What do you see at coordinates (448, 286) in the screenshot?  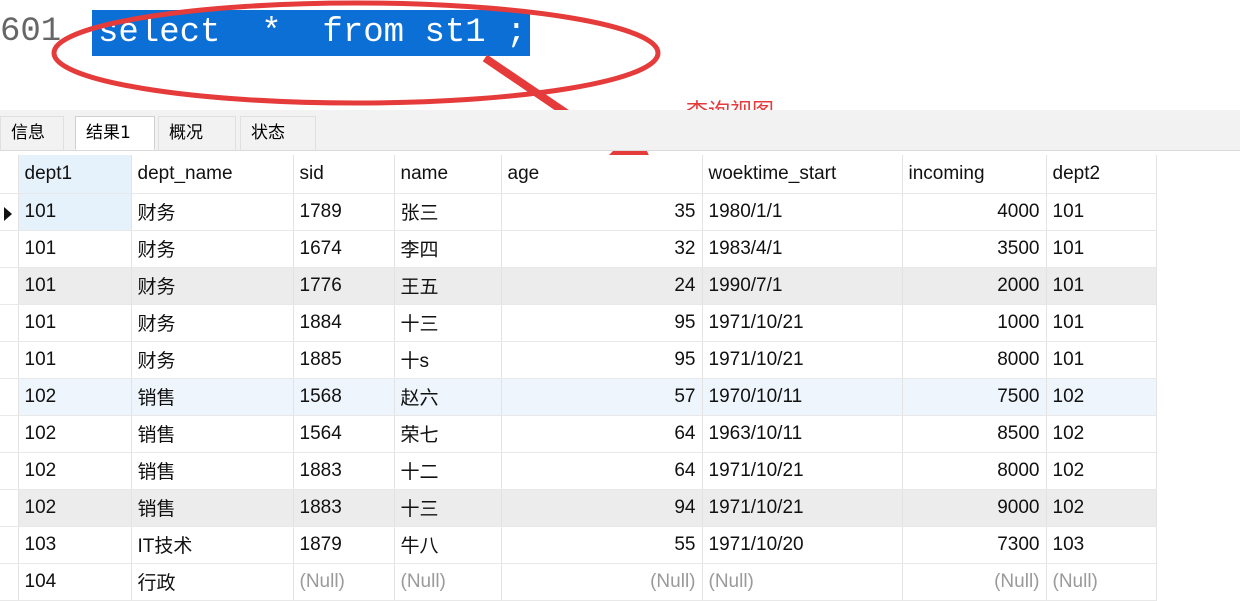 I see `cell-name: 王五` at bounding box center [448, 286].